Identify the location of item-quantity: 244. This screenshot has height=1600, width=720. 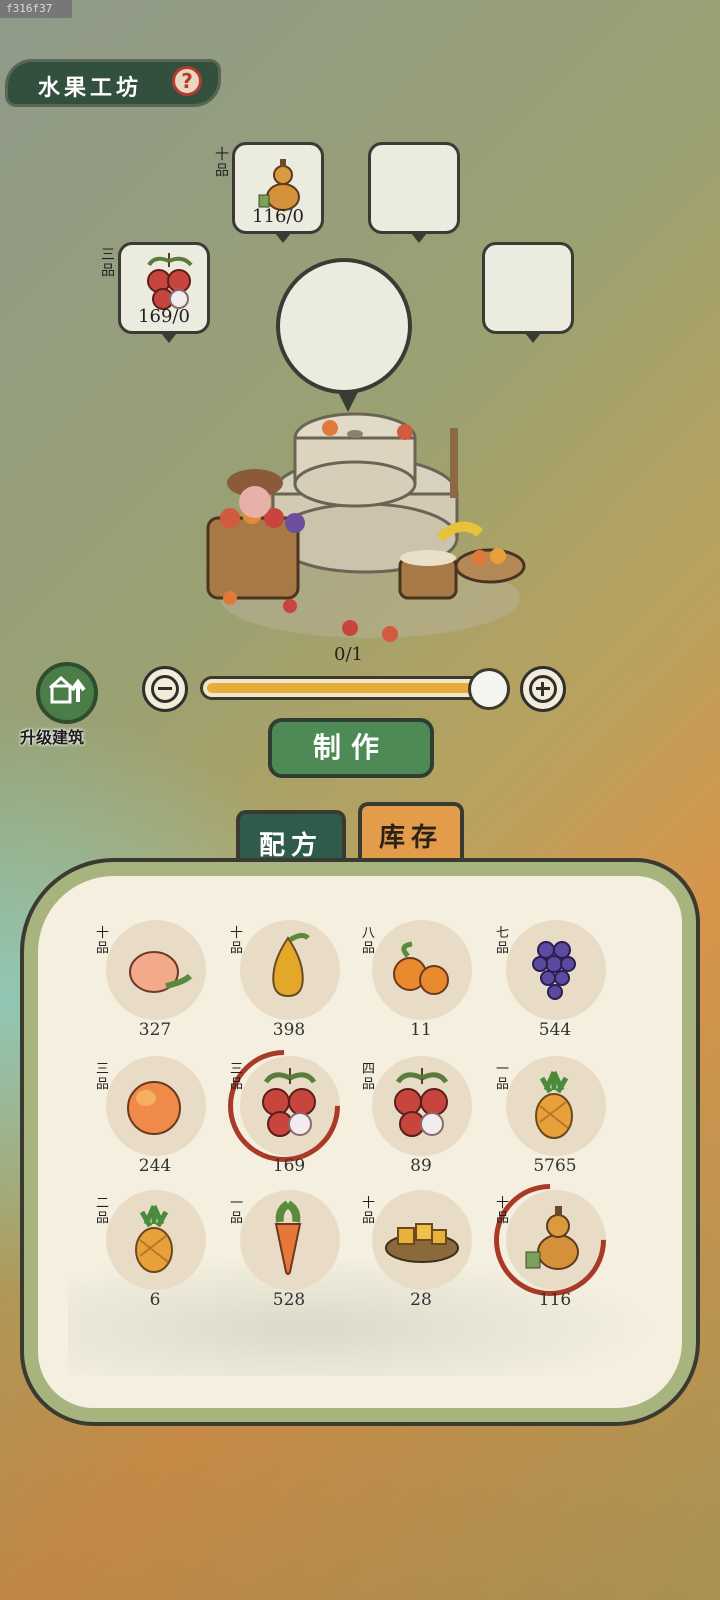
(155, 1166).